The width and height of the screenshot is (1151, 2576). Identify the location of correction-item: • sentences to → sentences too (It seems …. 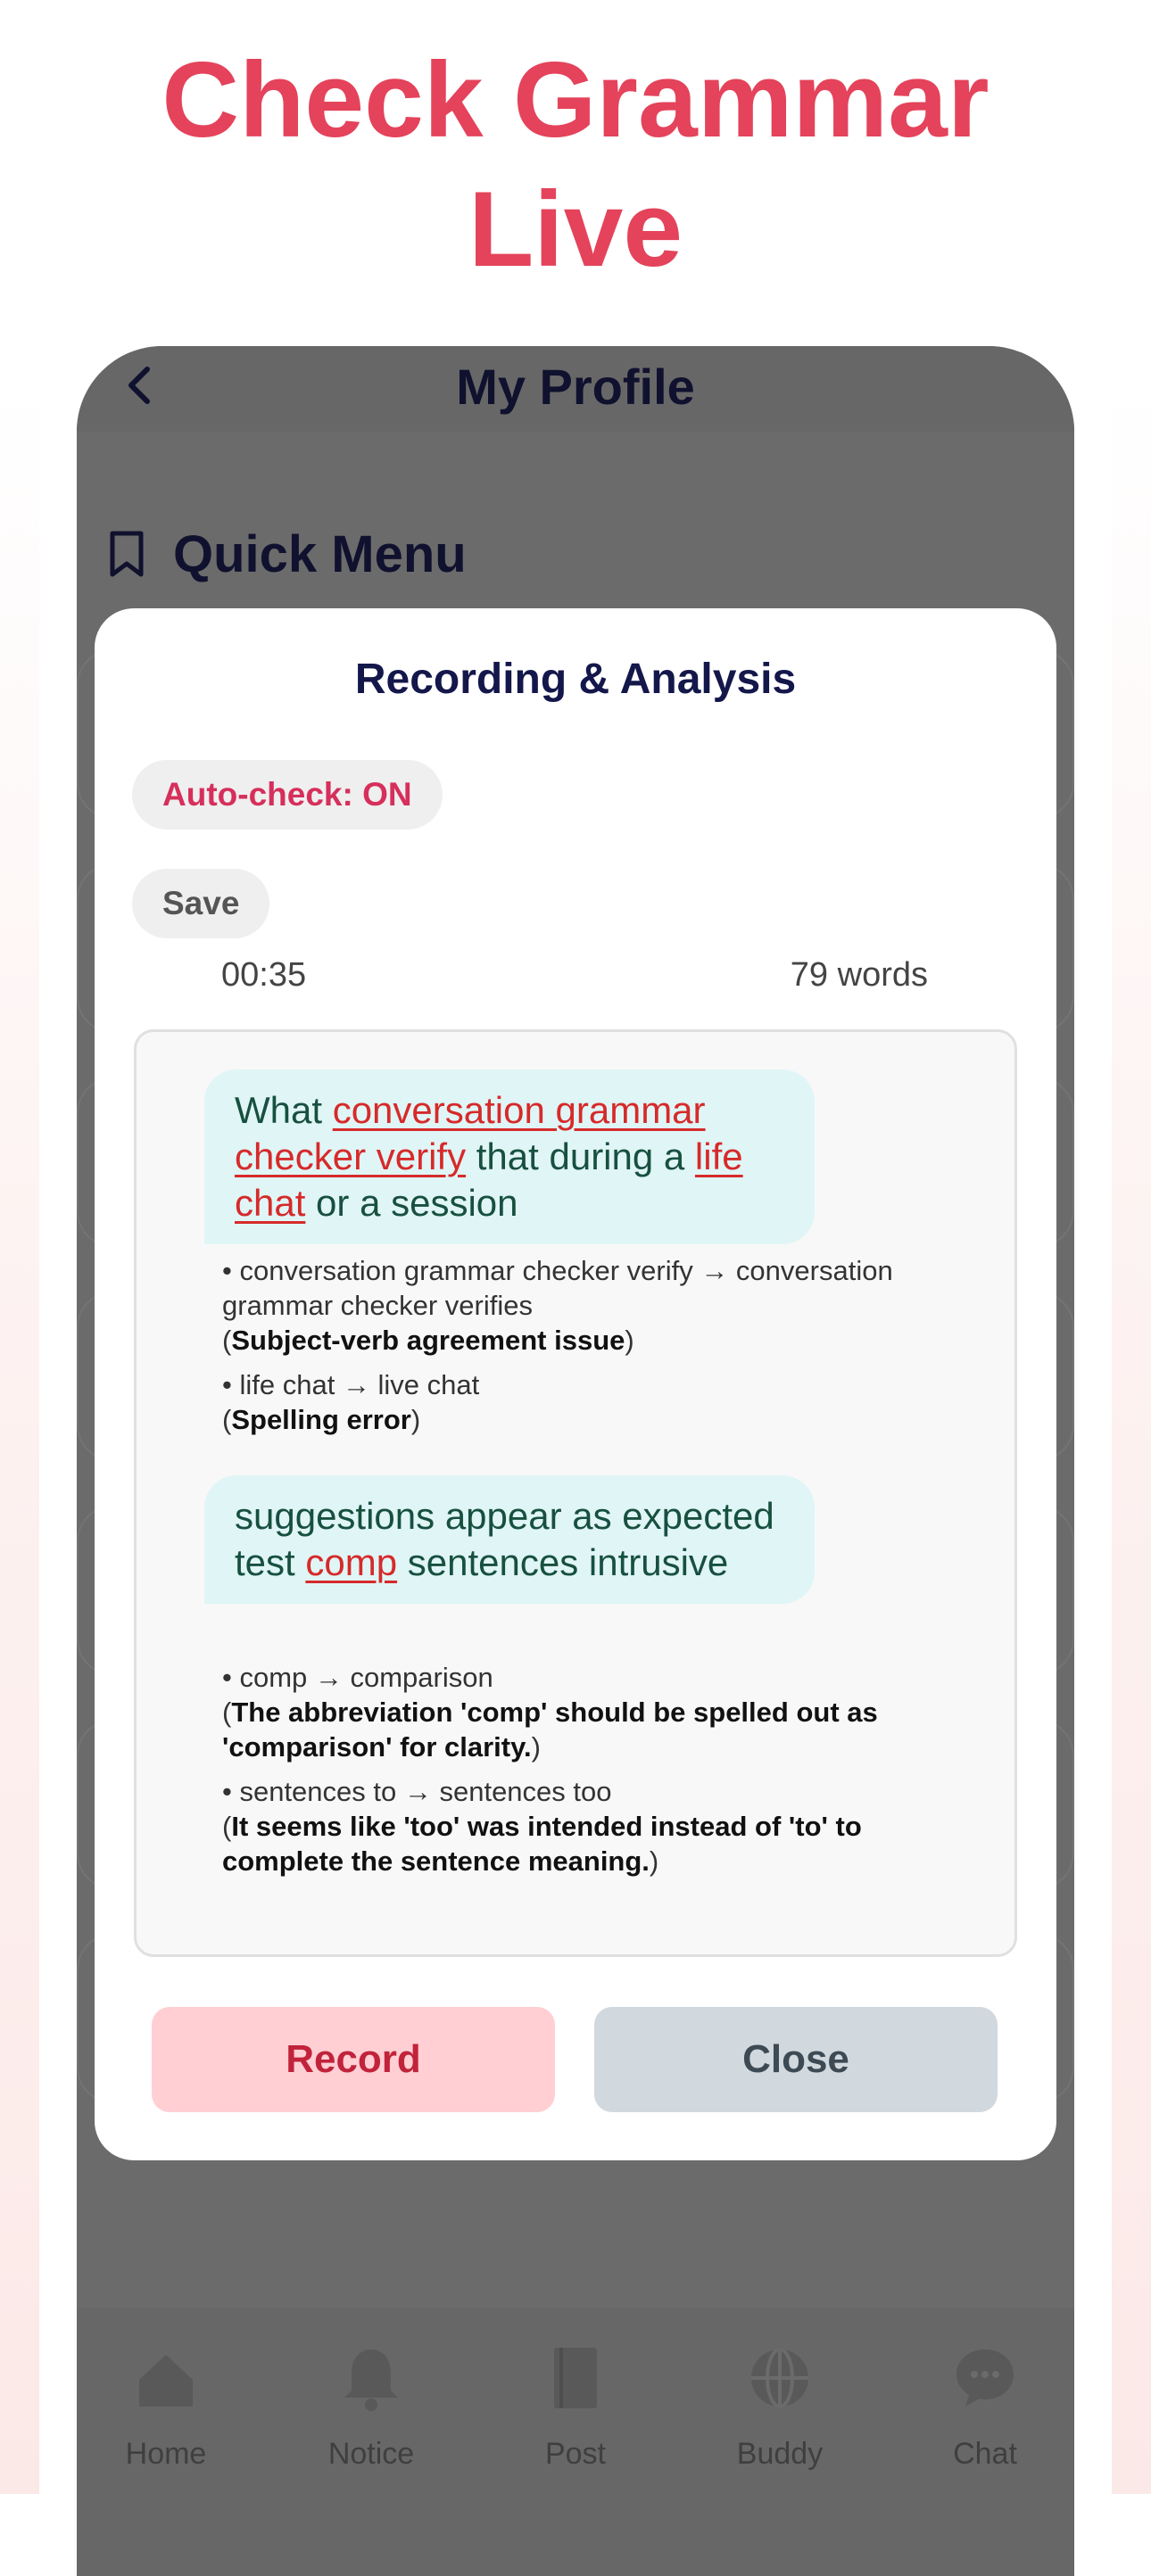
(542, 1827).